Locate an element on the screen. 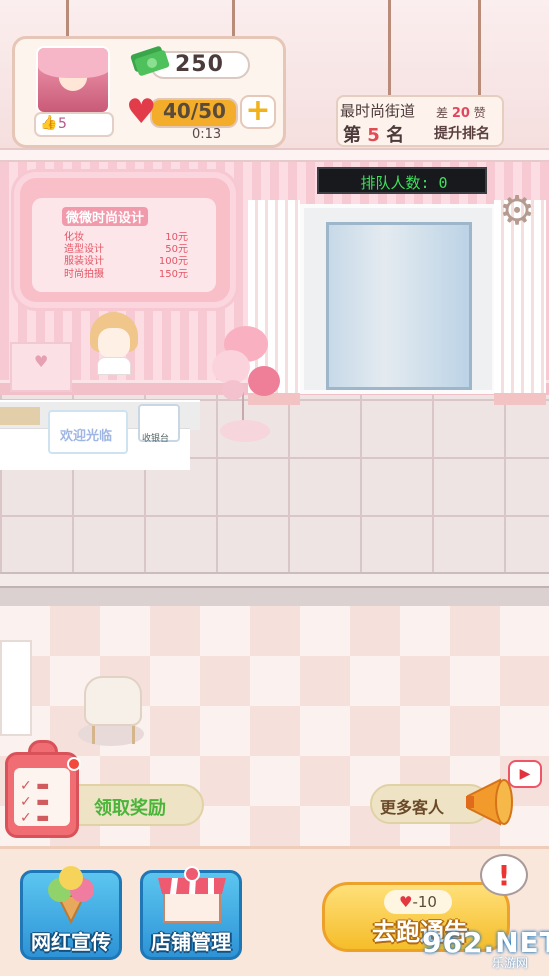 This screenshot has height=976, width=549. thumbs-up-icon: 👍 is located at coordinates (49, 123).